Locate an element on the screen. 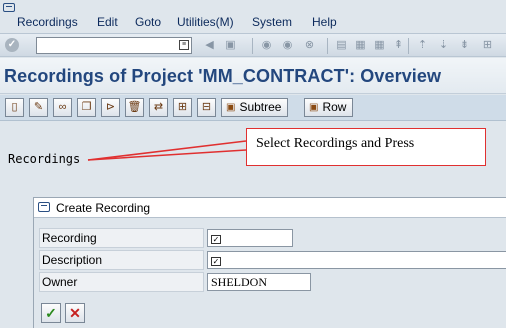 The width and height of the screenshot is (506, 328). recording-label: Recording is located at coordinates (121, 238).